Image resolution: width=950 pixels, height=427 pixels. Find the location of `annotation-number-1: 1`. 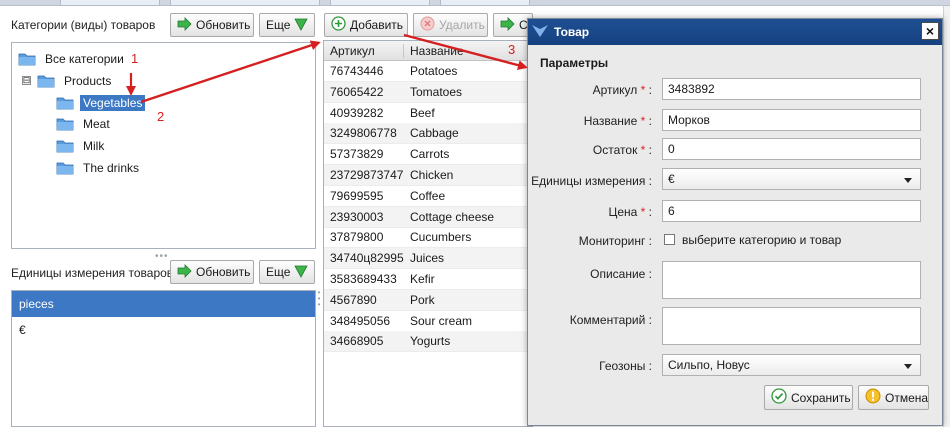

annotation-number-1: 1 is located at coordinates (135, 58).